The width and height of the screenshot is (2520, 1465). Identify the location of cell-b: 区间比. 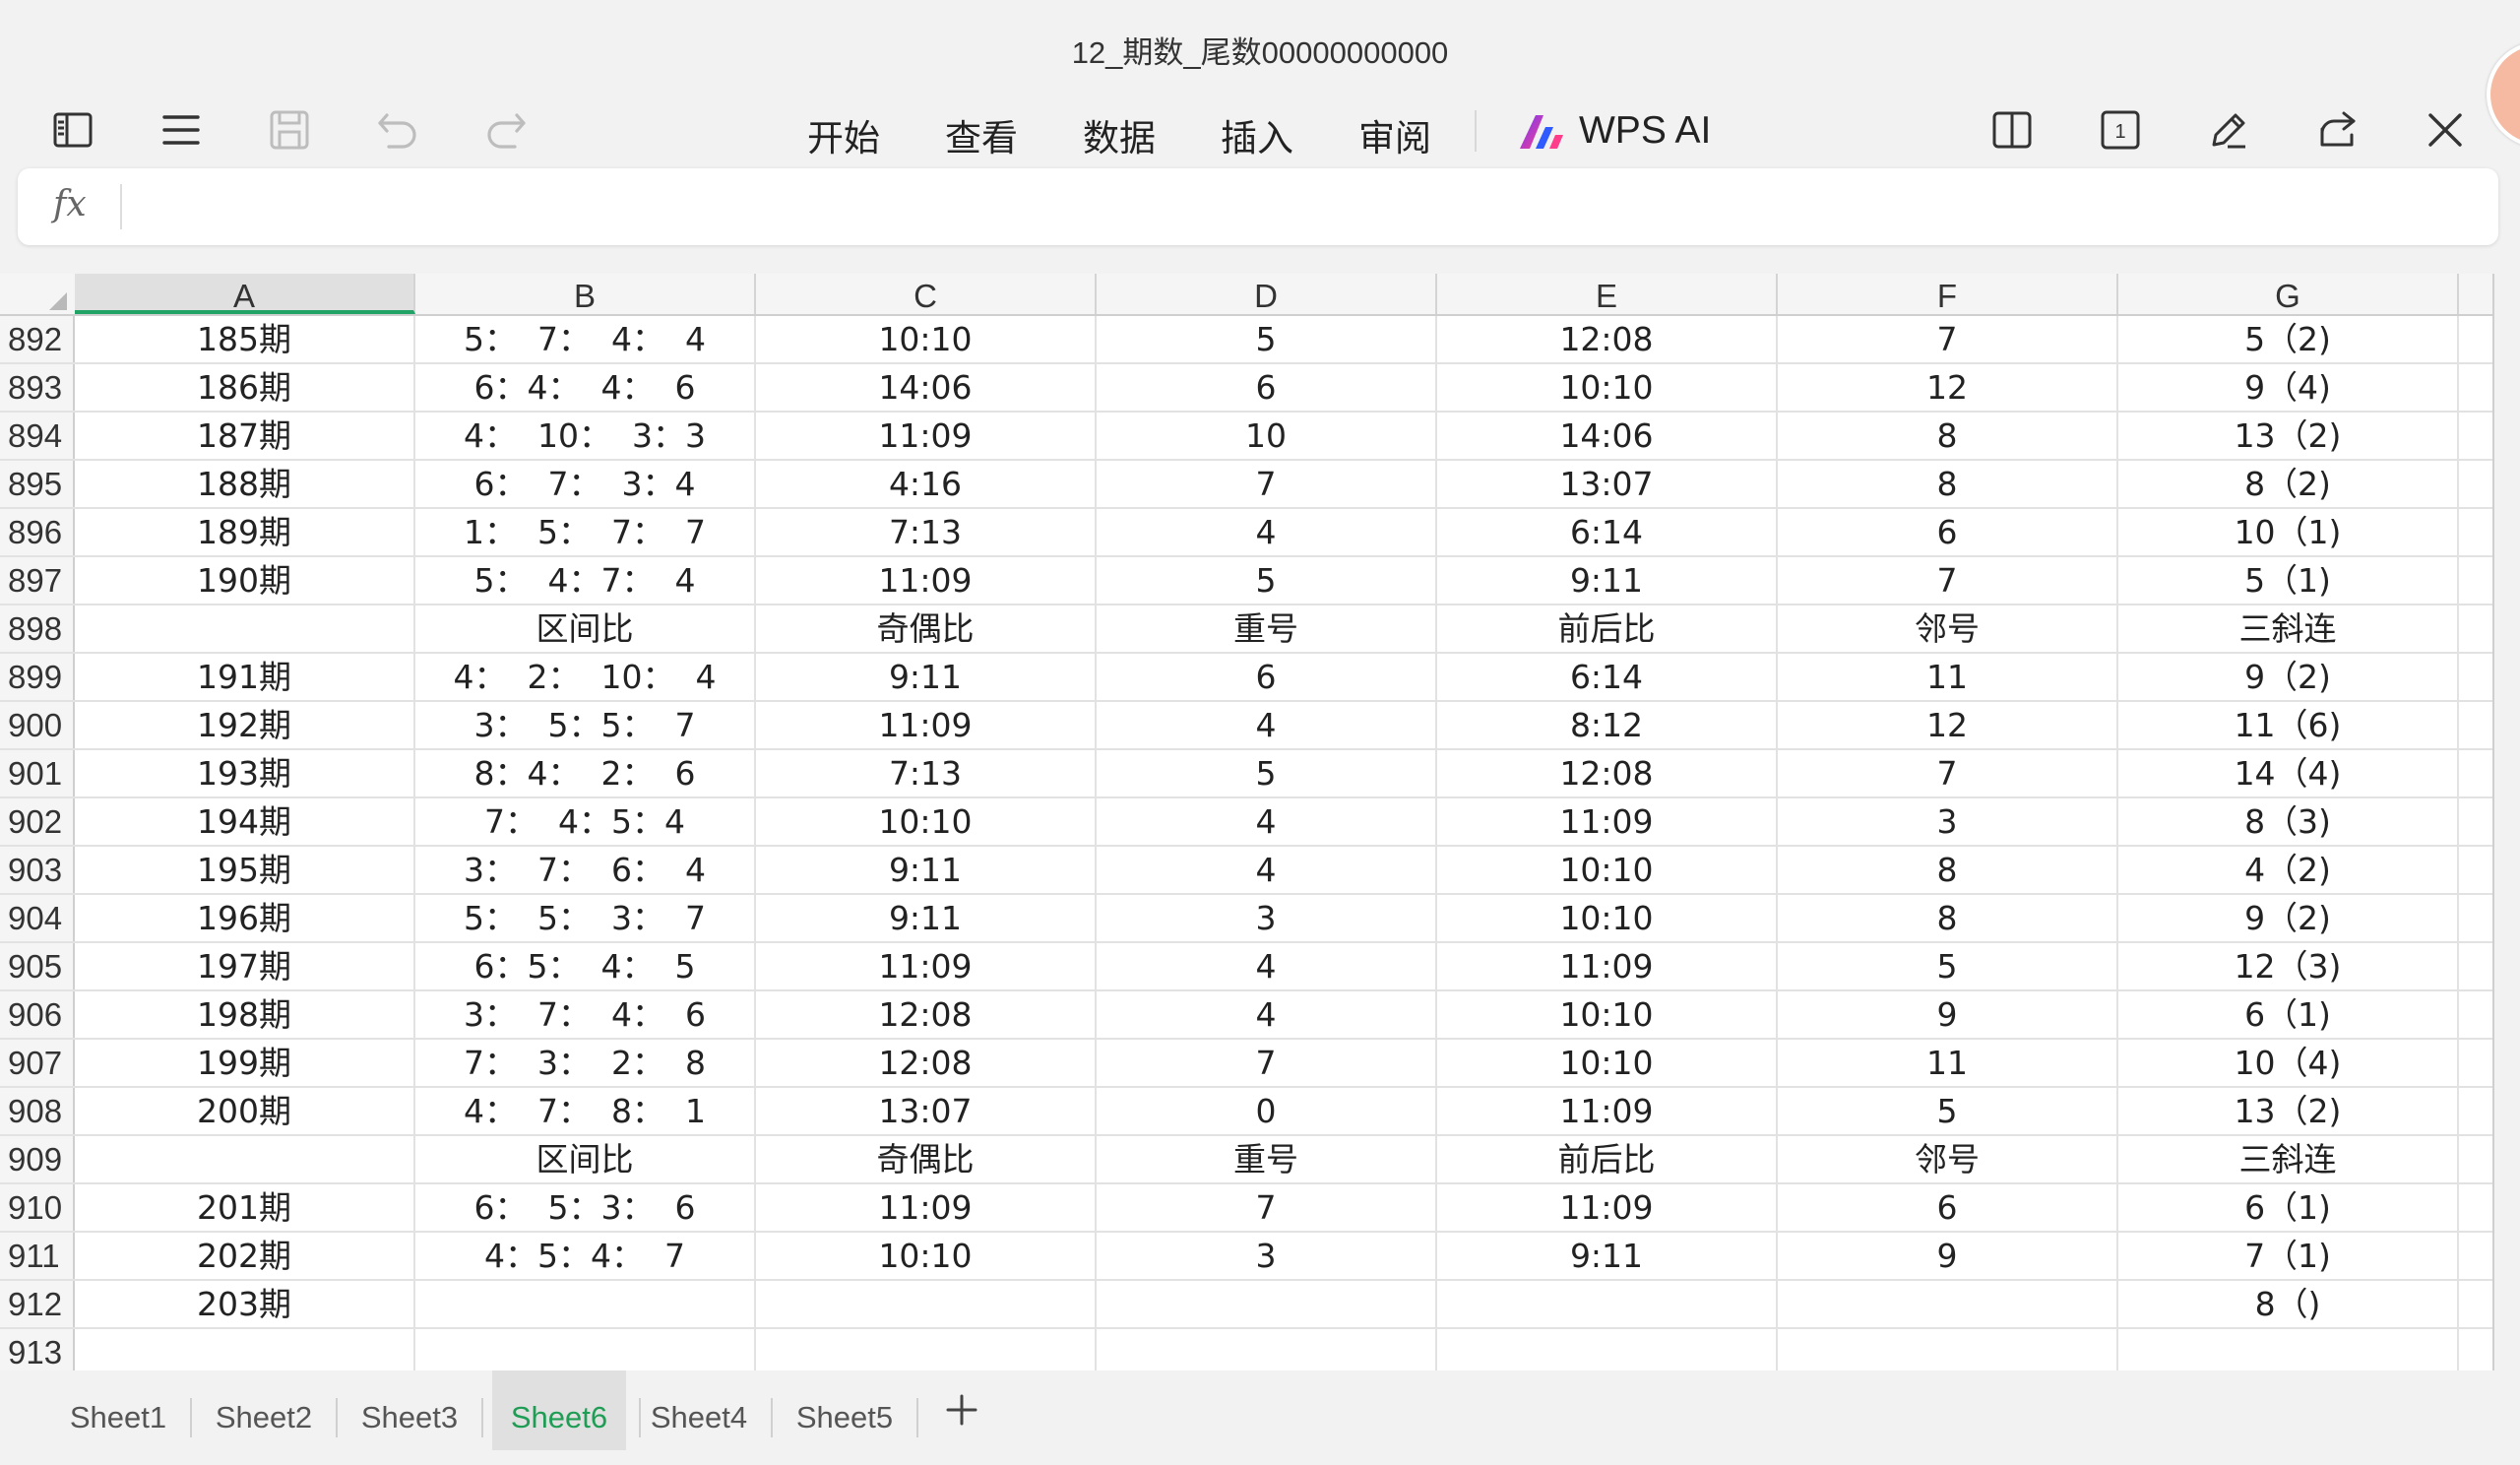
(585, 1159).